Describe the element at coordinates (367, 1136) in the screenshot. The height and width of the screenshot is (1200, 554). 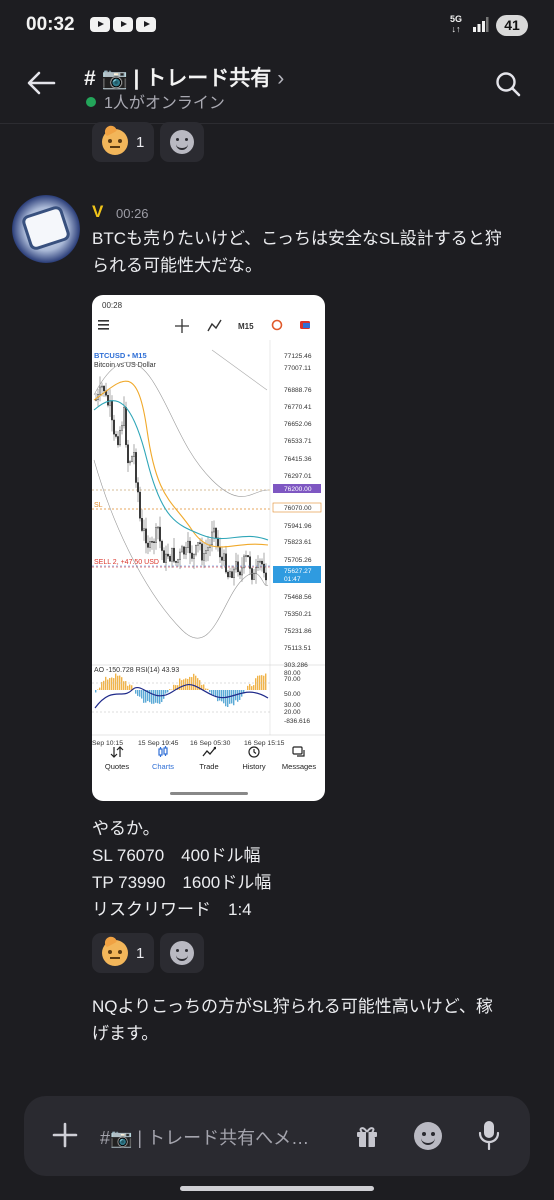
I see `gift-icon` at that location.